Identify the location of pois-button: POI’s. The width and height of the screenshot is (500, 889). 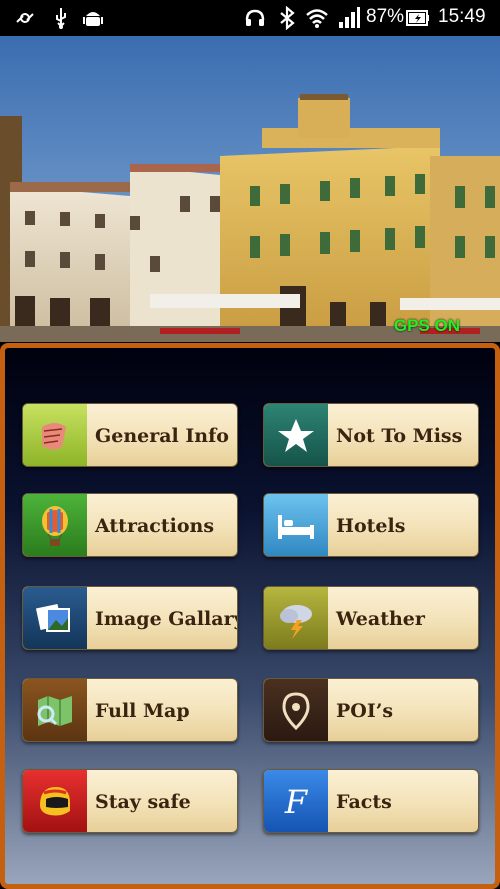
(371, 710).